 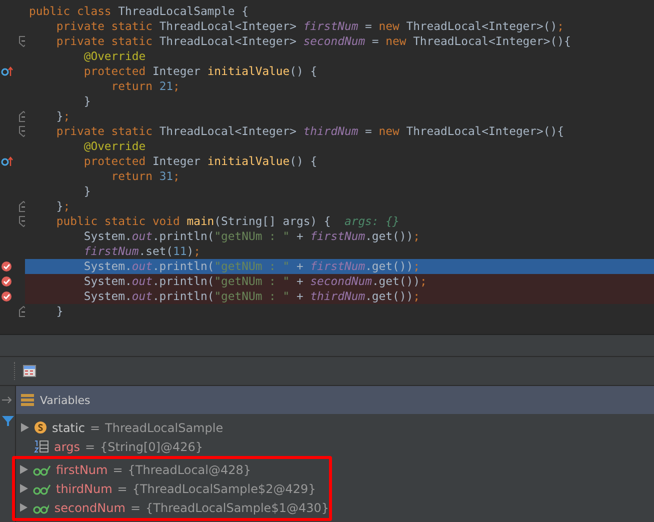 What do you see at coordinates (65, 400) in the screenshot?
I see `variables-title: Variables` at bounding box center [65, 400].